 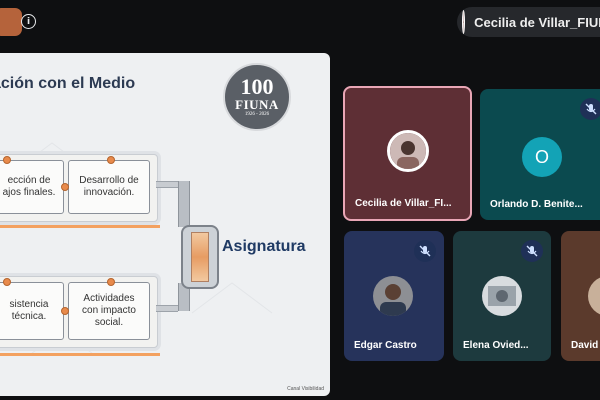 What do you see at coordinates (264, 246) in the screenshot?
I see `center-label: Asignatura` at bounding box center [264, 246].